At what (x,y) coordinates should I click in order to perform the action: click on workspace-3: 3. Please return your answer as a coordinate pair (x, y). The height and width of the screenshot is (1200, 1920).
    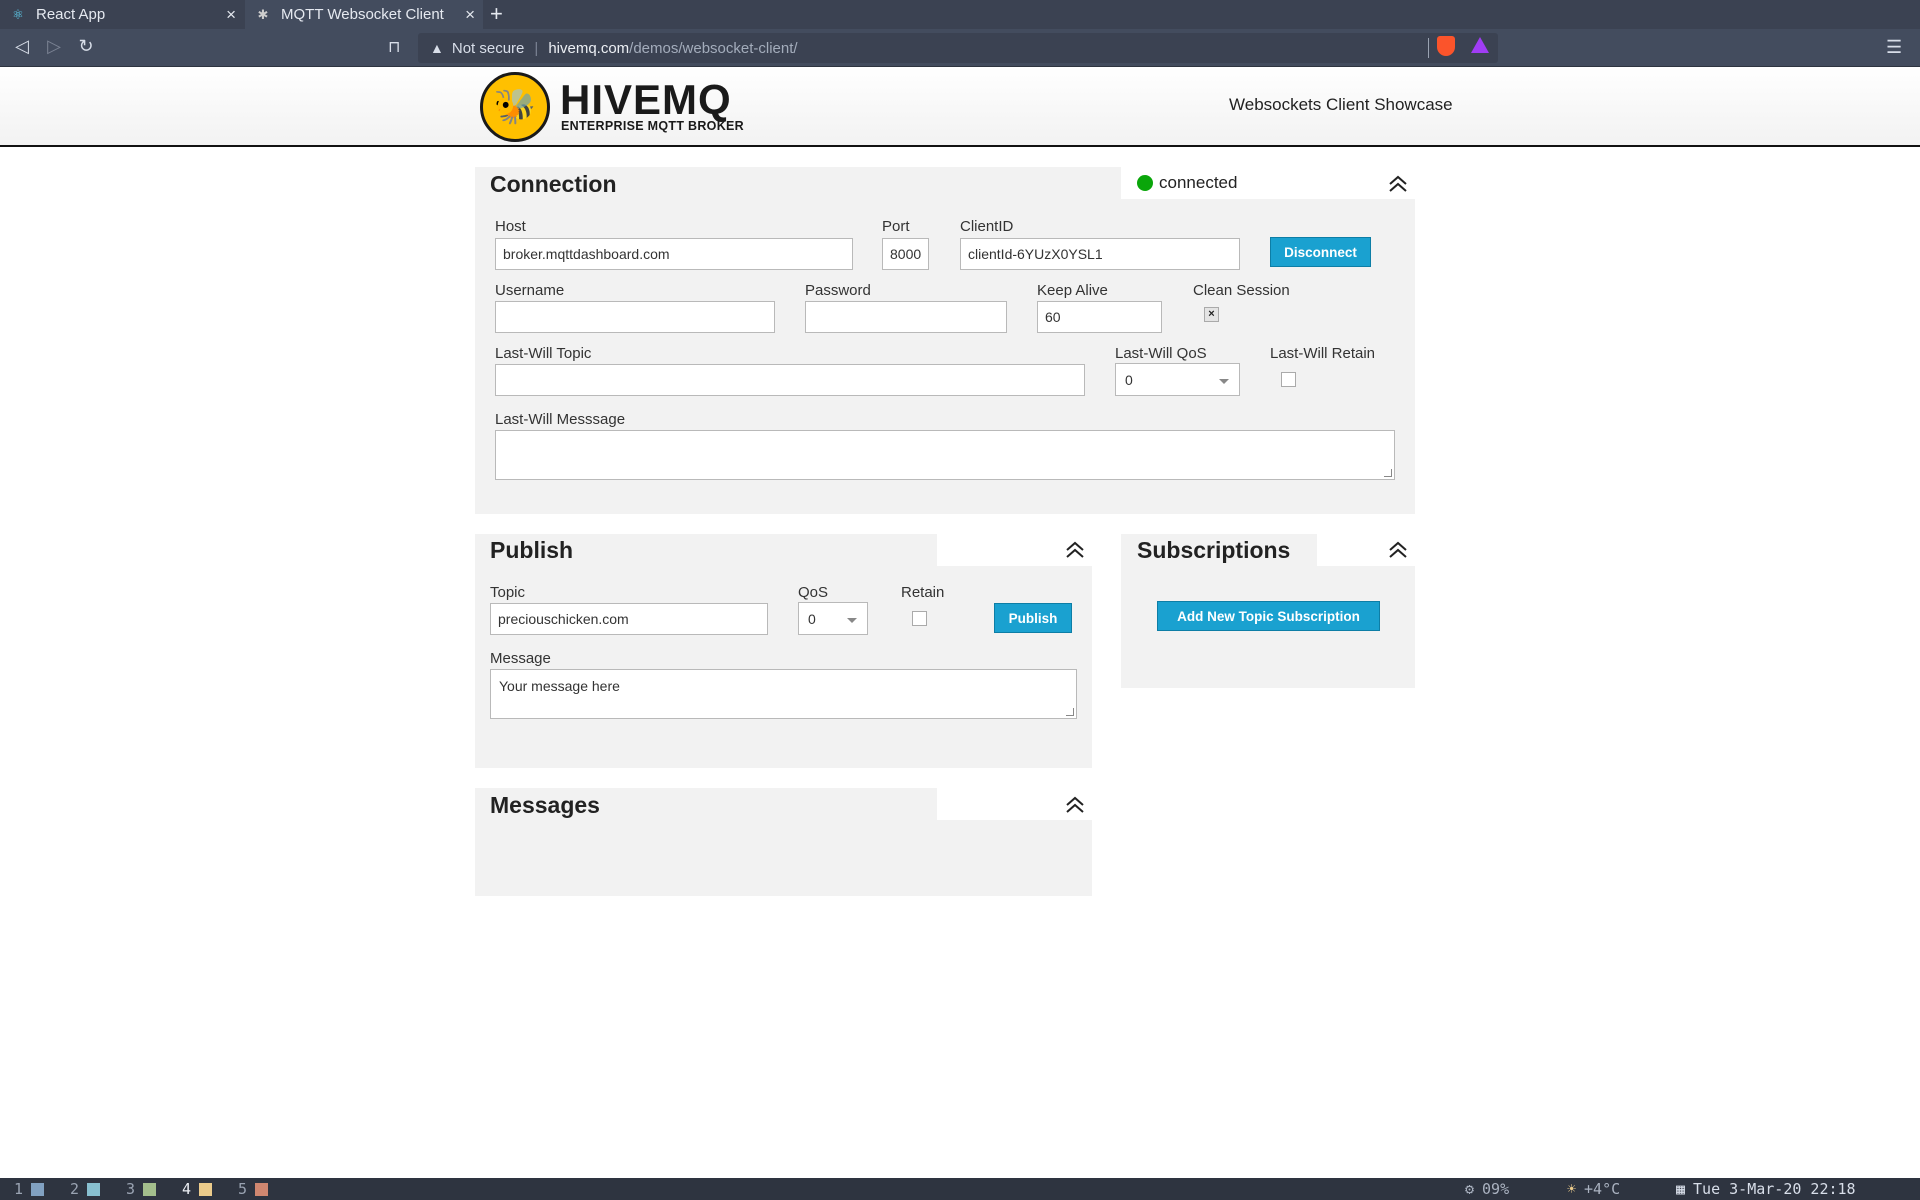
    Looking at the image, I should click on (141, 1189).